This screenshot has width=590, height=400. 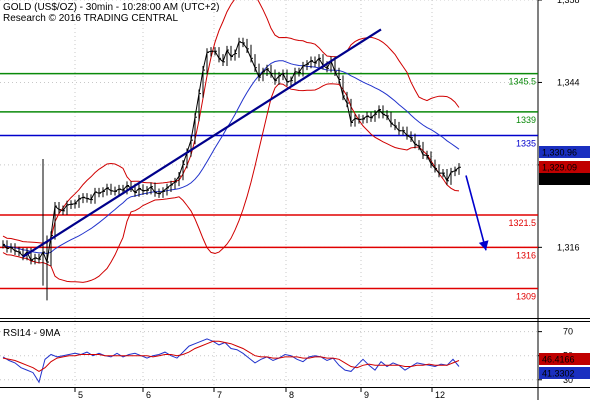 What do you see at coordinates (526, 120) in the screenshot?
I see `level-label: 1339` at bounding box center [526, 120].